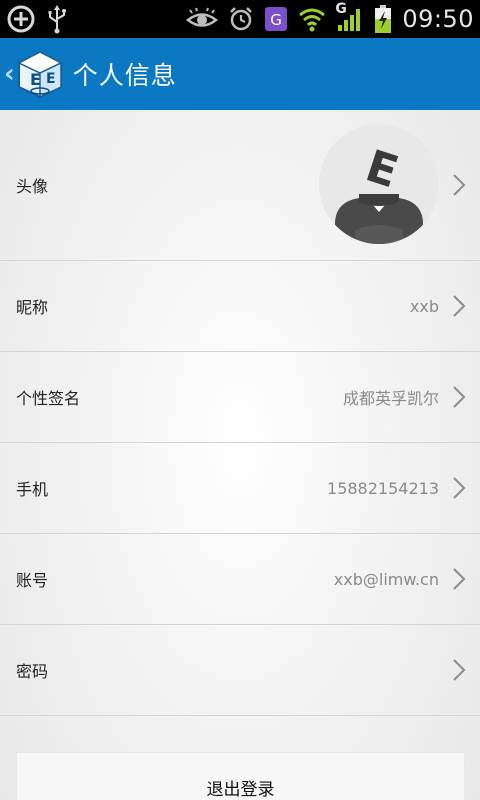 The height and width of the screenshot is (800, 480). What do you see at coordinates (383, 488) in the screenshot?
I see `phone-value: 15882154213` at bounding box center [383, 488].